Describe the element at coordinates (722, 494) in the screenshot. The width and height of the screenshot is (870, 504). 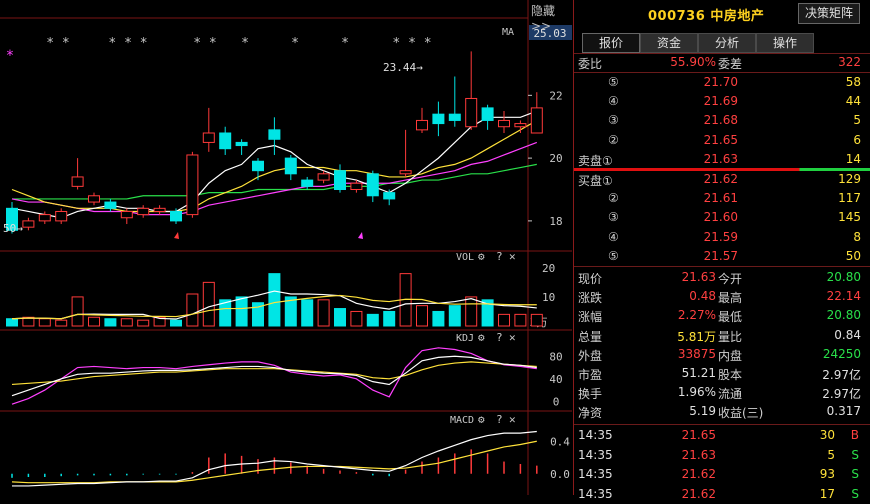
I see `tick-row: 14:35 21.62 17 S` at that location.